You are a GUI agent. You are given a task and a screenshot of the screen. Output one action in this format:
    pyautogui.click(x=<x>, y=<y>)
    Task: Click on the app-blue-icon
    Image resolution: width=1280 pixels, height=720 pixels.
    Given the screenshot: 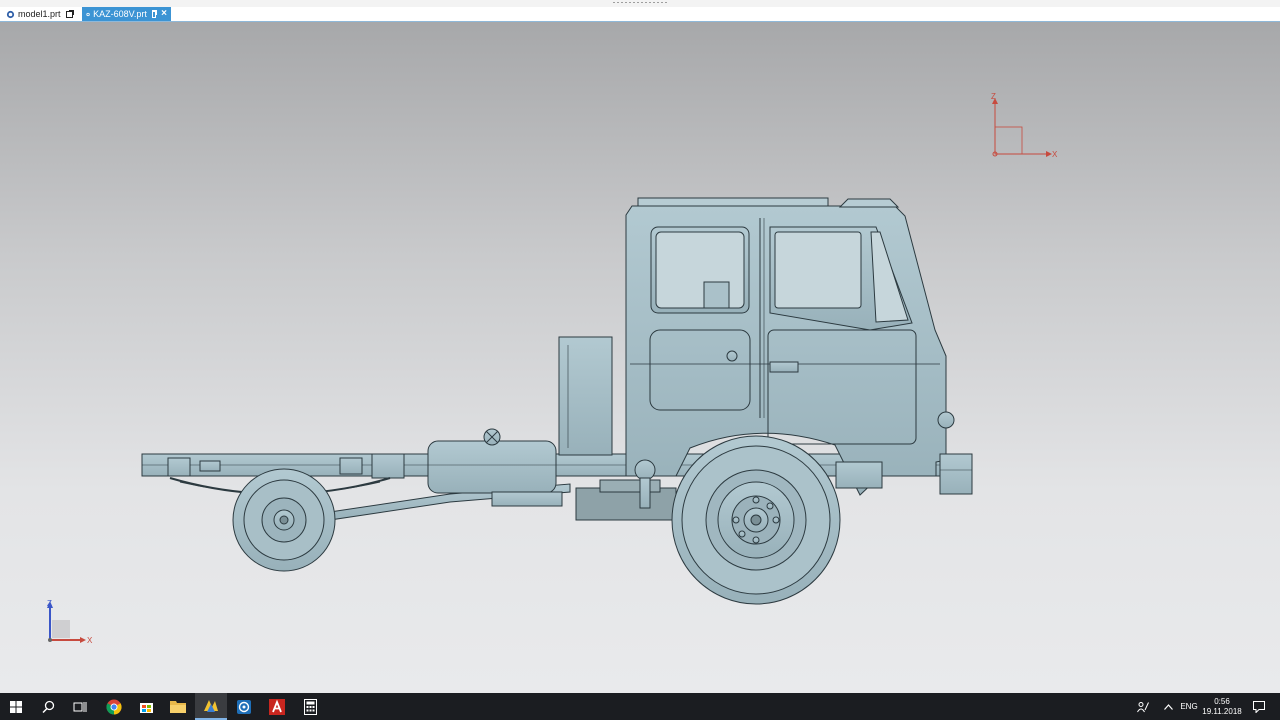 What is the action you would take?
    pyautogui.click(x=244, y=706)
    